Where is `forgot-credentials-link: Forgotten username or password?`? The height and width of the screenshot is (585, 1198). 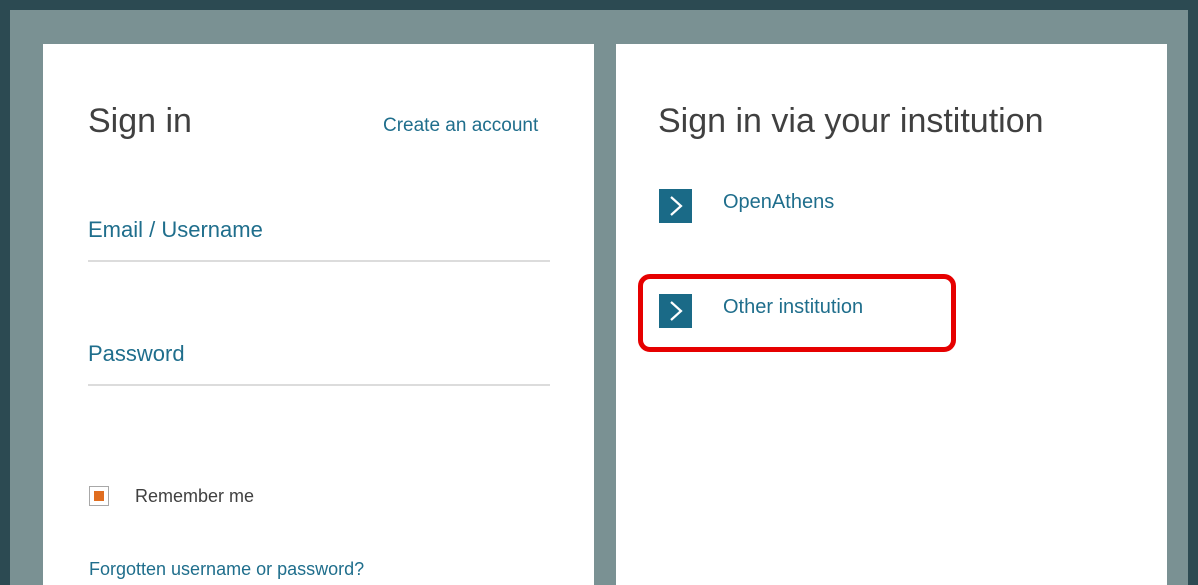 forgot-credentials-link: Forgotten username or password? is located at coordinates (226, 569).